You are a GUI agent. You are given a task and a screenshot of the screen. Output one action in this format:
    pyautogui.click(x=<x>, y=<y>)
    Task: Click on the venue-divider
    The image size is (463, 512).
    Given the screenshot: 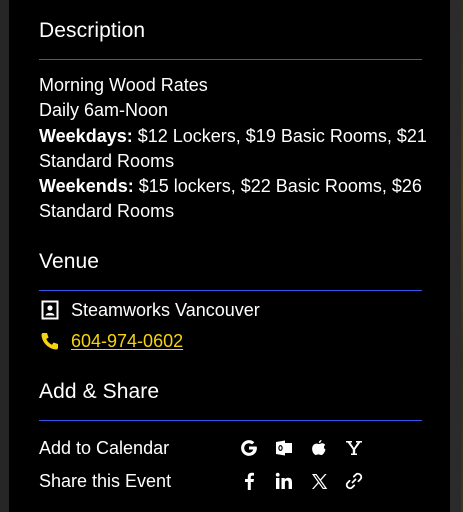 What is the action you would take?
    pyautogui.click(x=230, y=290)
    